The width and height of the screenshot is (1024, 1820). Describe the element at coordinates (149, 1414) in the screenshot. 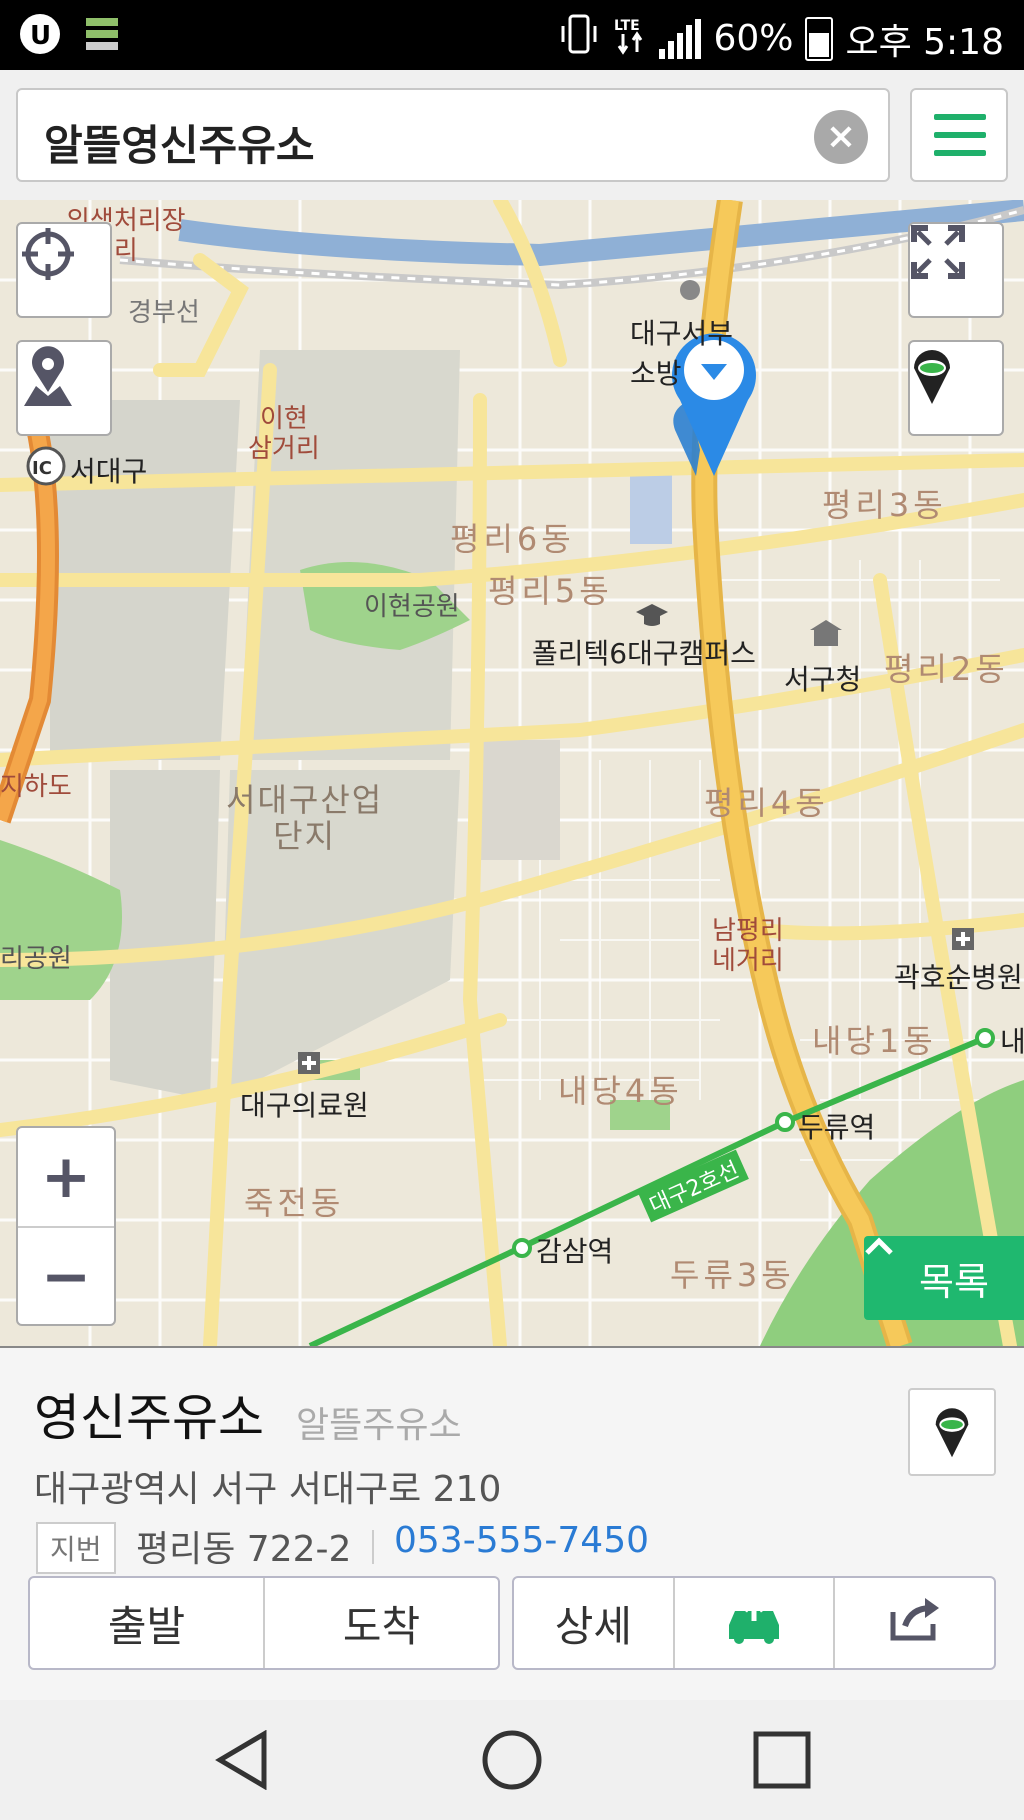

I see `place-name: 영신주유소` at that location.